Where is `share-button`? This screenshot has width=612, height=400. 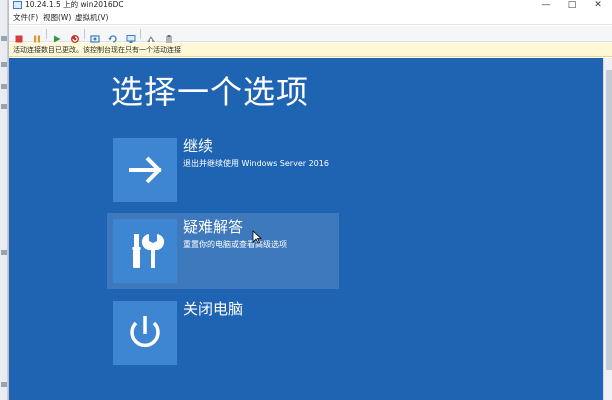 share-button is located at coordinates (151, 35).